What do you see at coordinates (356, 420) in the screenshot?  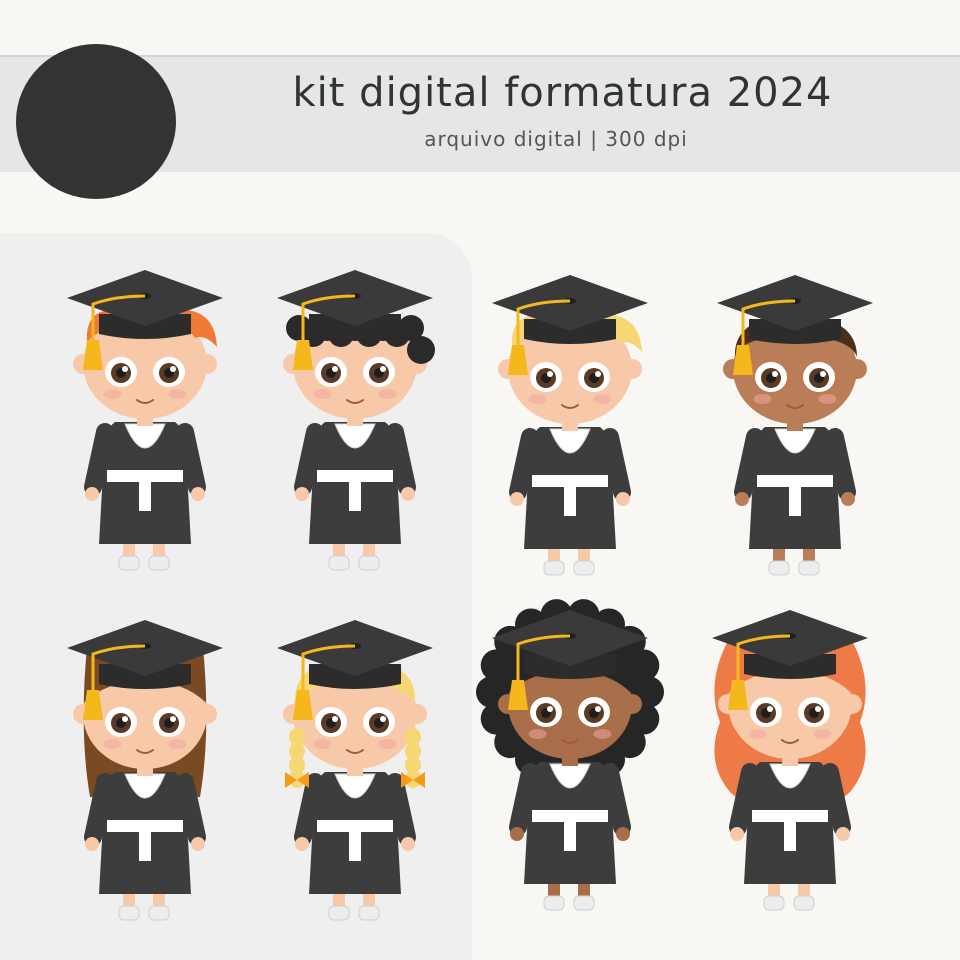 I see `graduate-boy-curly` at bounding box center [356, 420].